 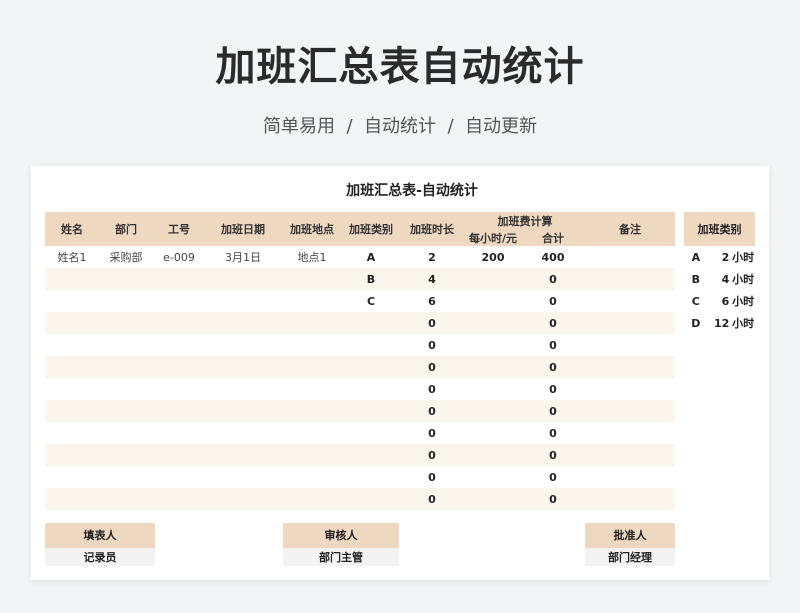 I want to click on cell-total: 400, so click(x=553, y=257).